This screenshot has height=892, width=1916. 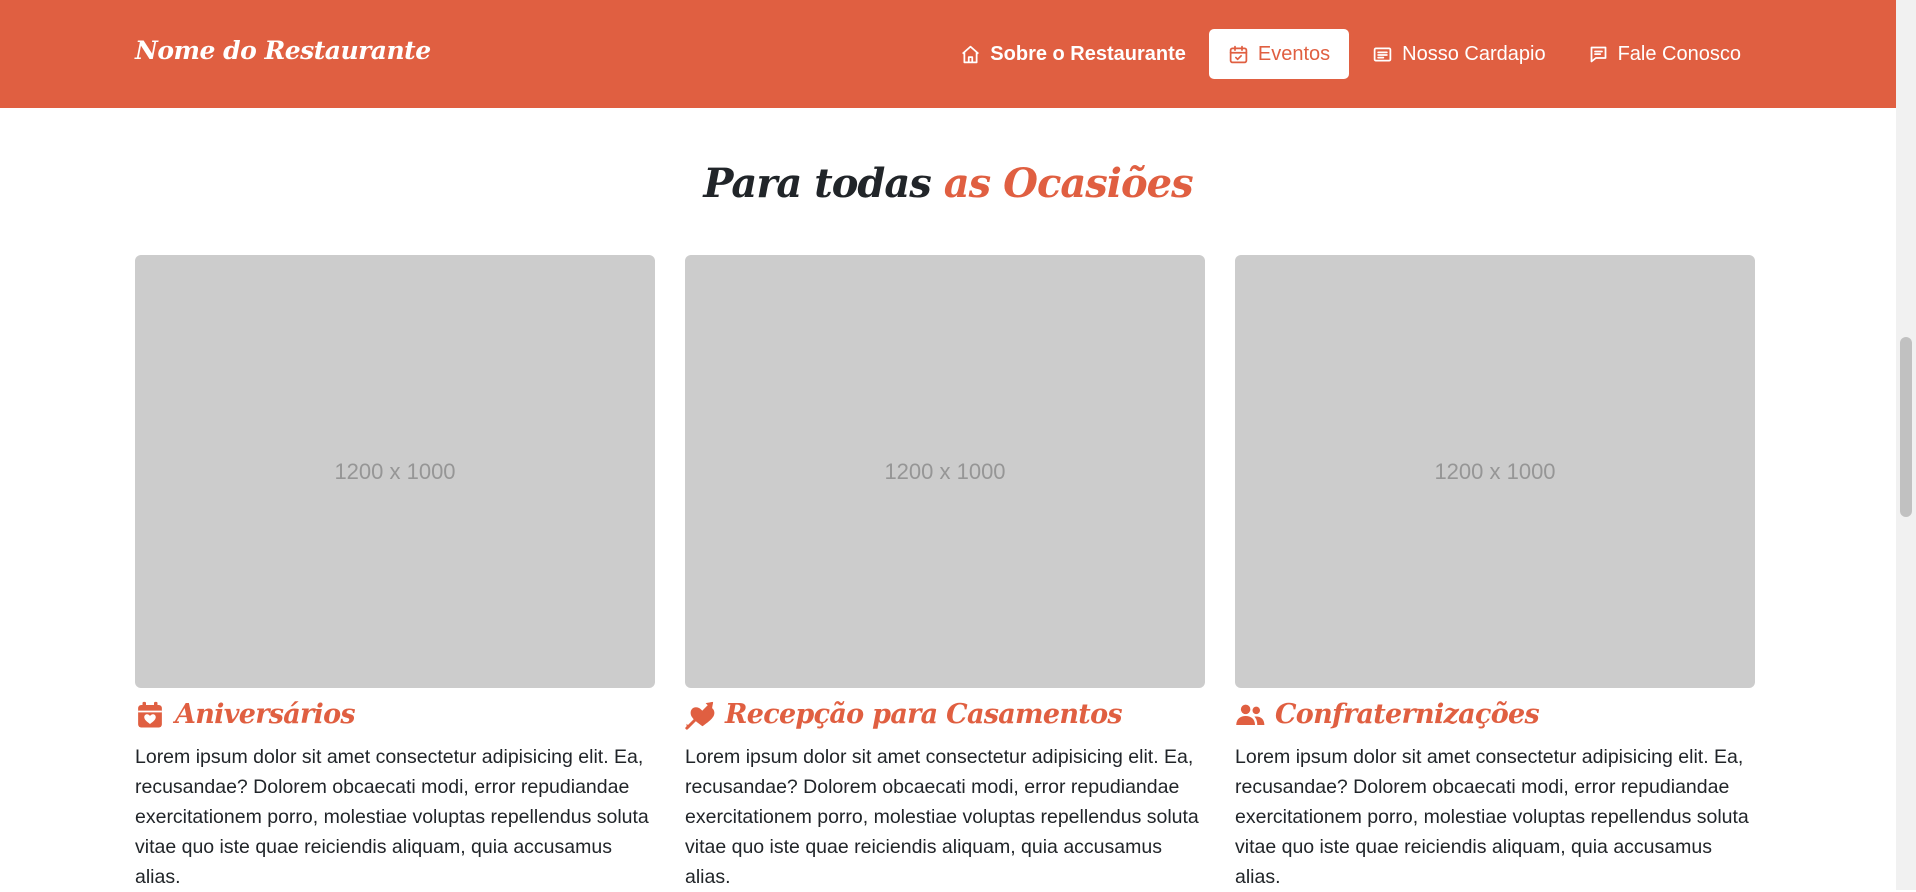 I want to click on nav-item-label: Eventos, so click(x=1294, y=53).